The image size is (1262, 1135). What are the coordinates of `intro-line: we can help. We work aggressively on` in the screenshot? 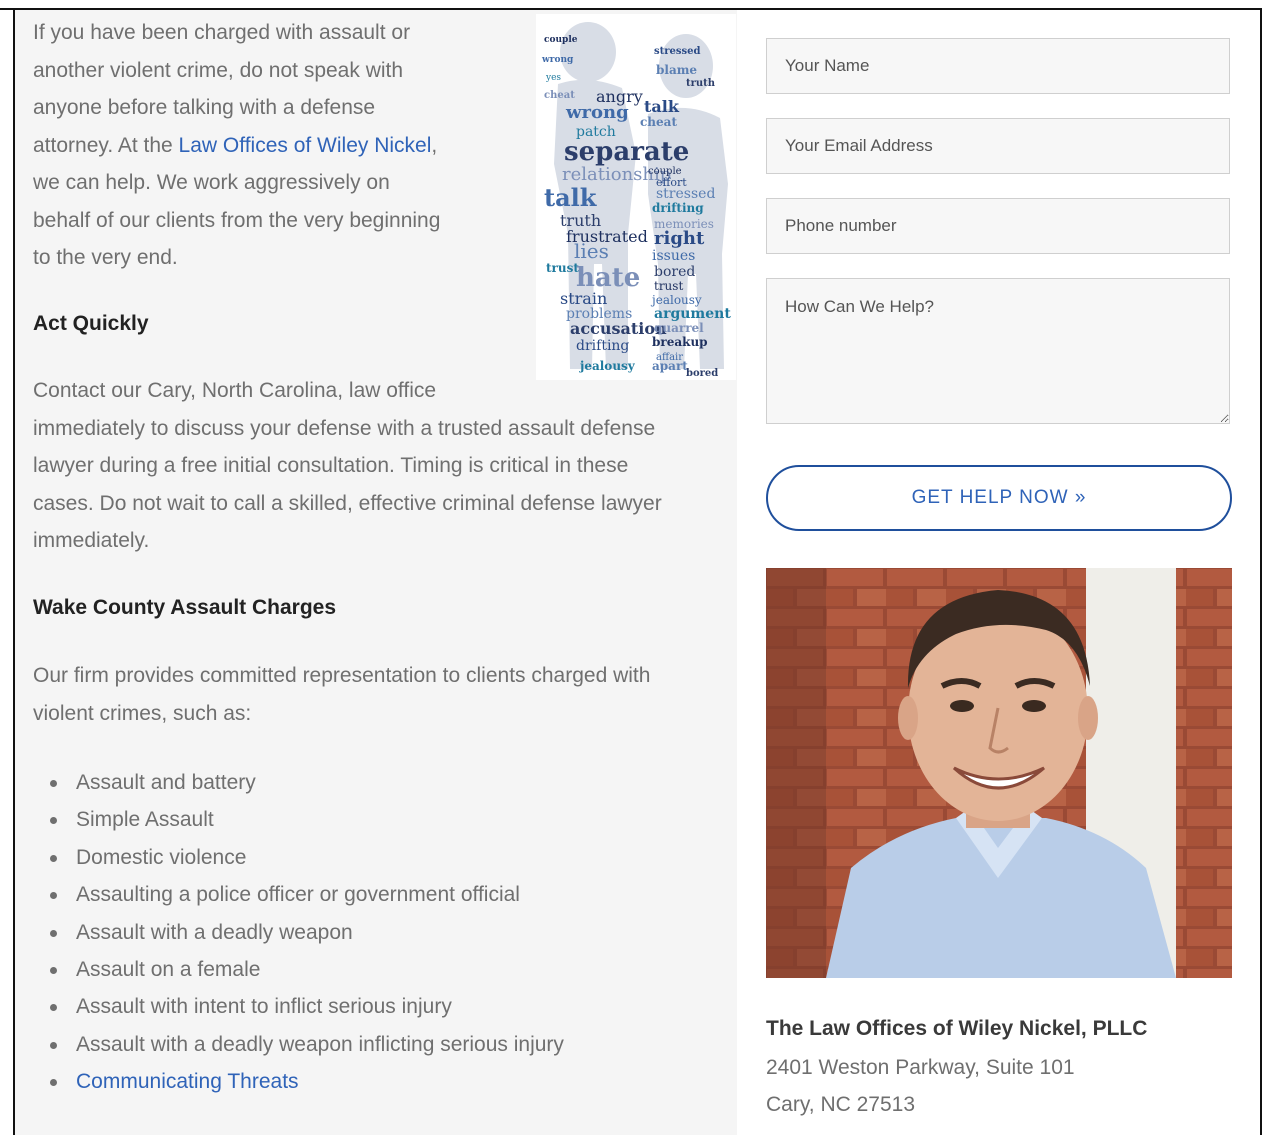 It's located at (211, 182).